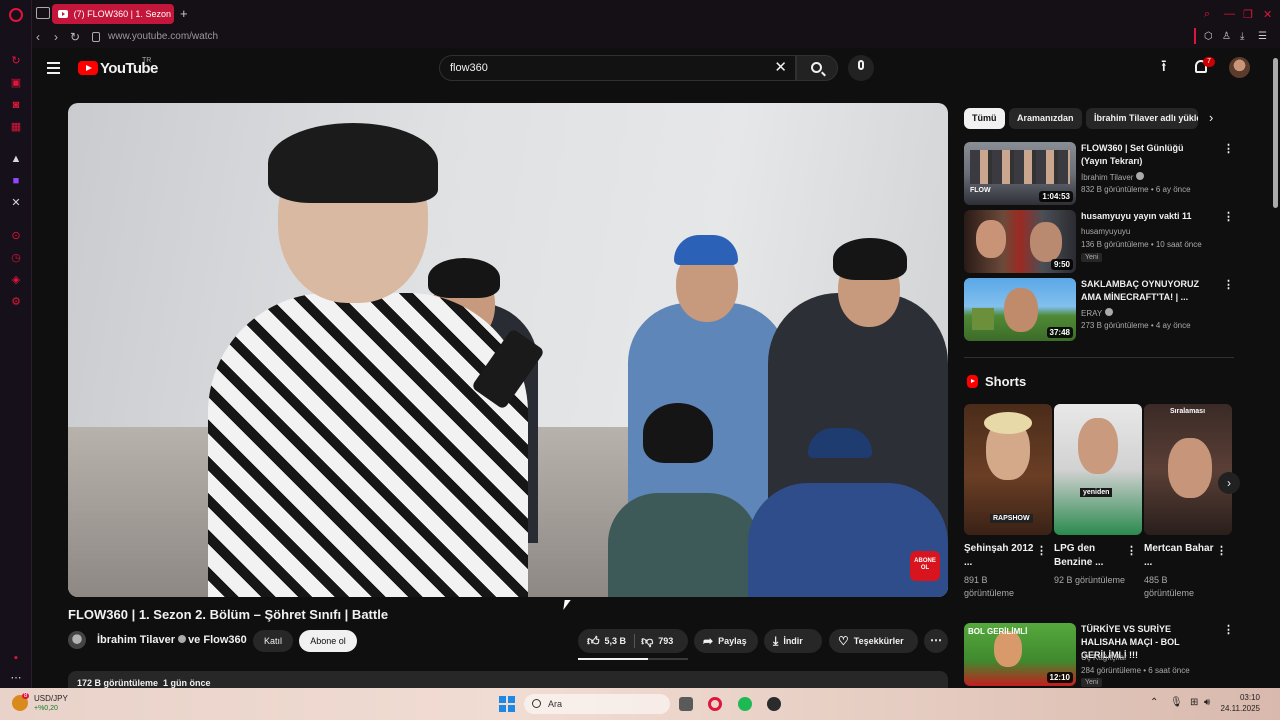 The width and height of the screenshot is (1280, 720). What do you see at coordinates (1275, 133) in the screenshot?
I see `scrollbar-thumb` at bounding box center [1275, 133].